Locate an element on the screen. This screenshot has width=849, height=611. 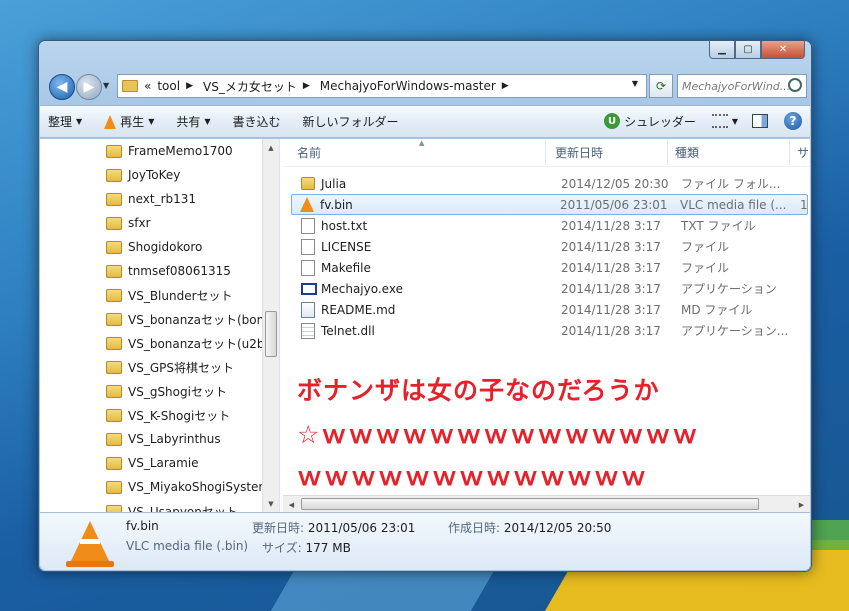
address-dropdown-icon: ▼ is located at coordinates (635, 83).